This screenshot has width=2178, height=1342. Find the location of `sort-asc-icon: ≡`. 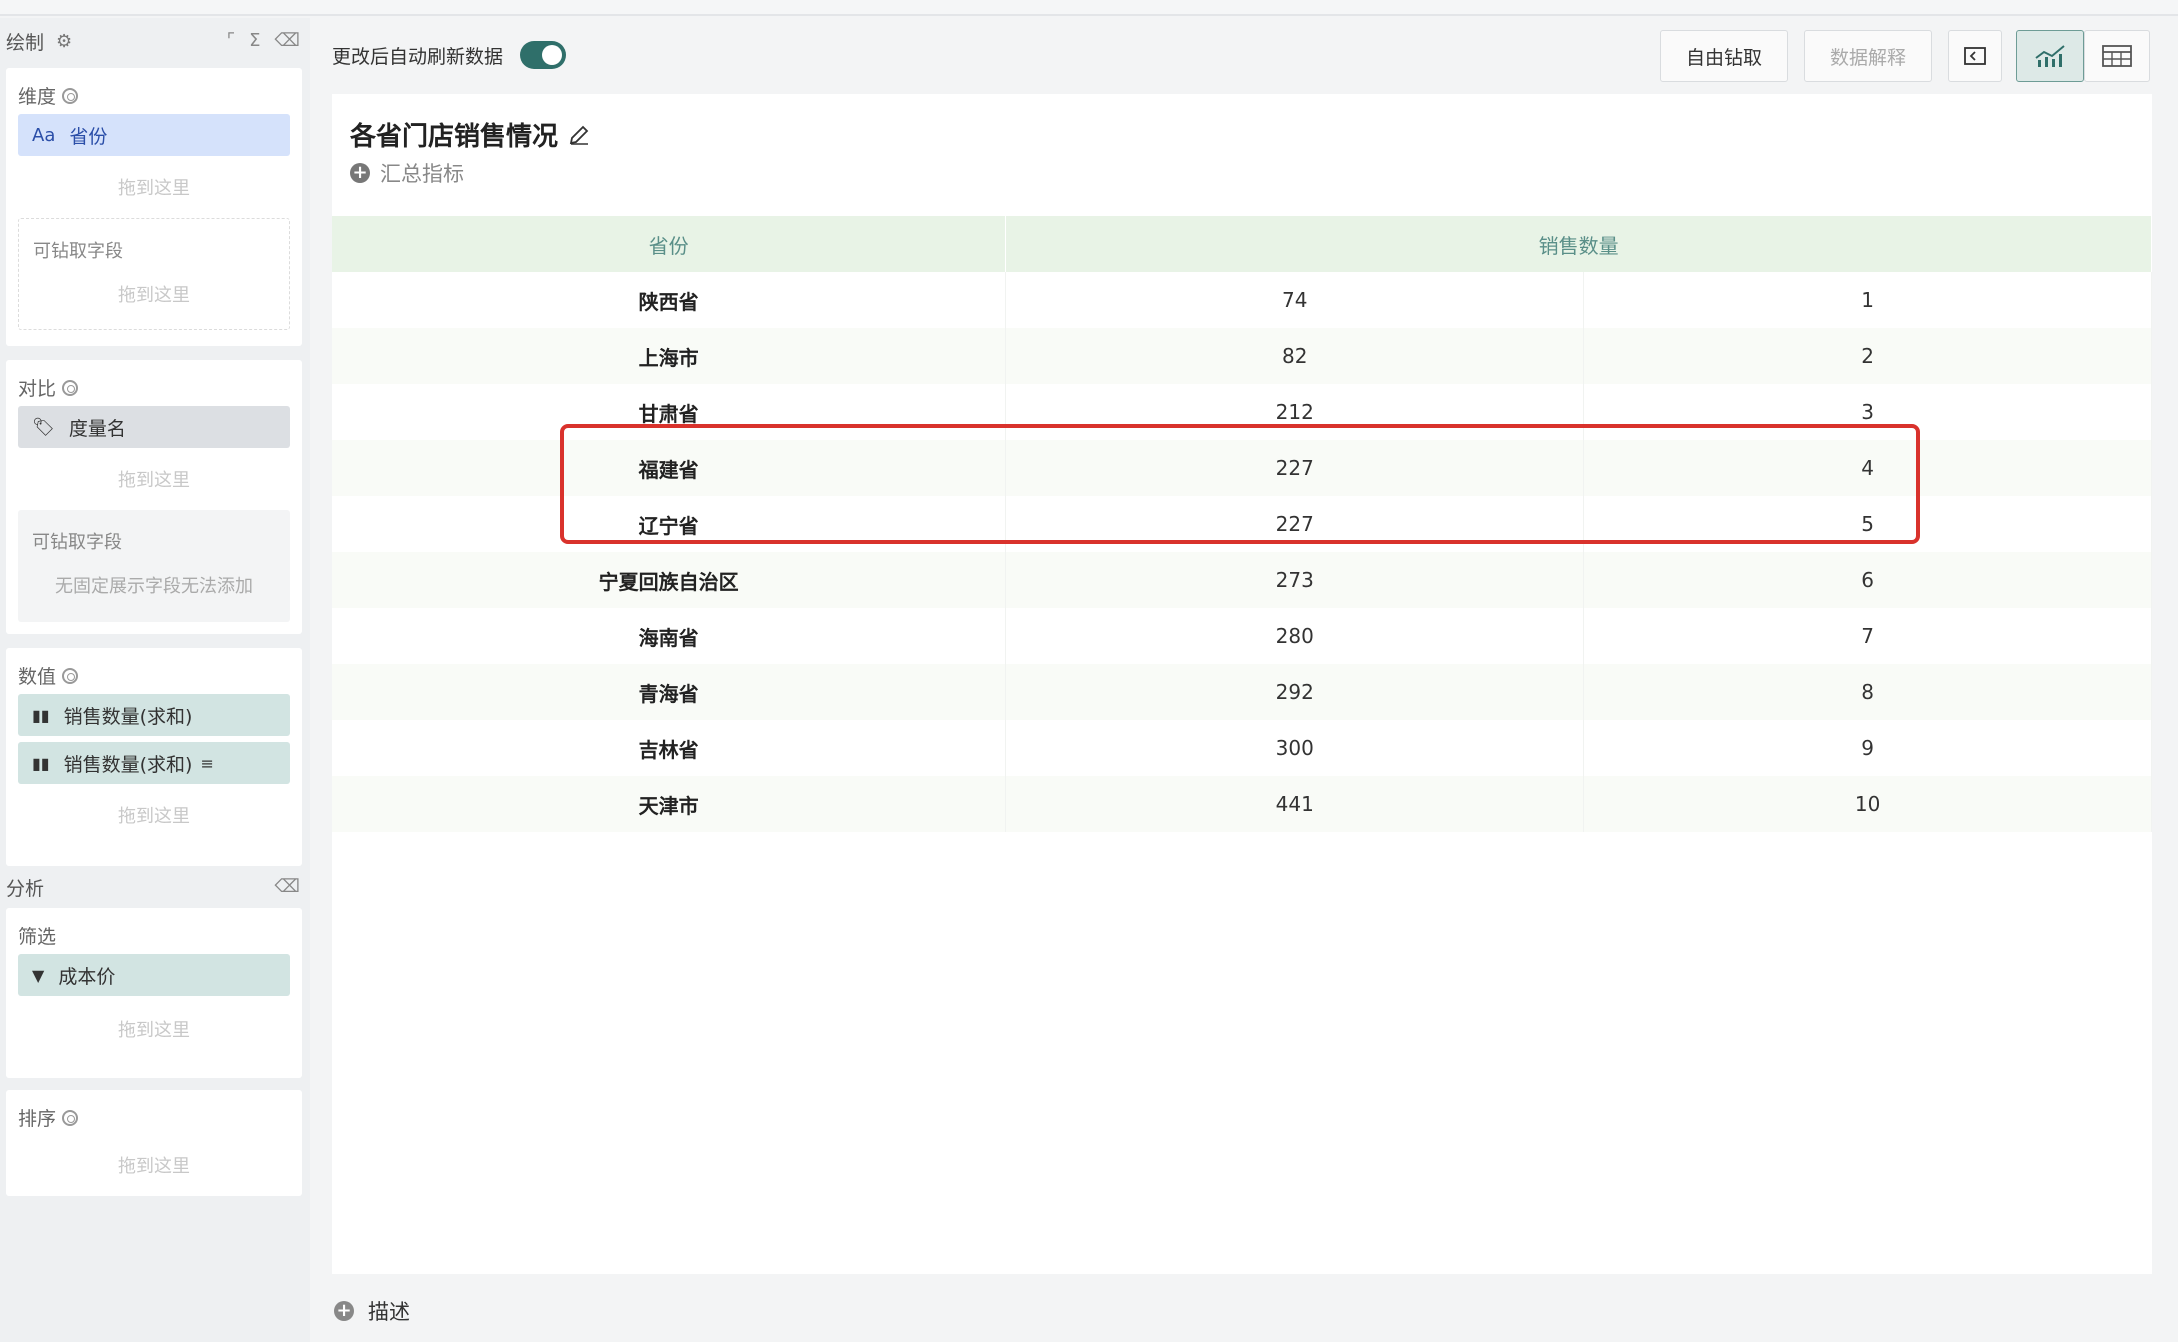

sort-asc-icon: ≡ is located at coordinates (207, 763).